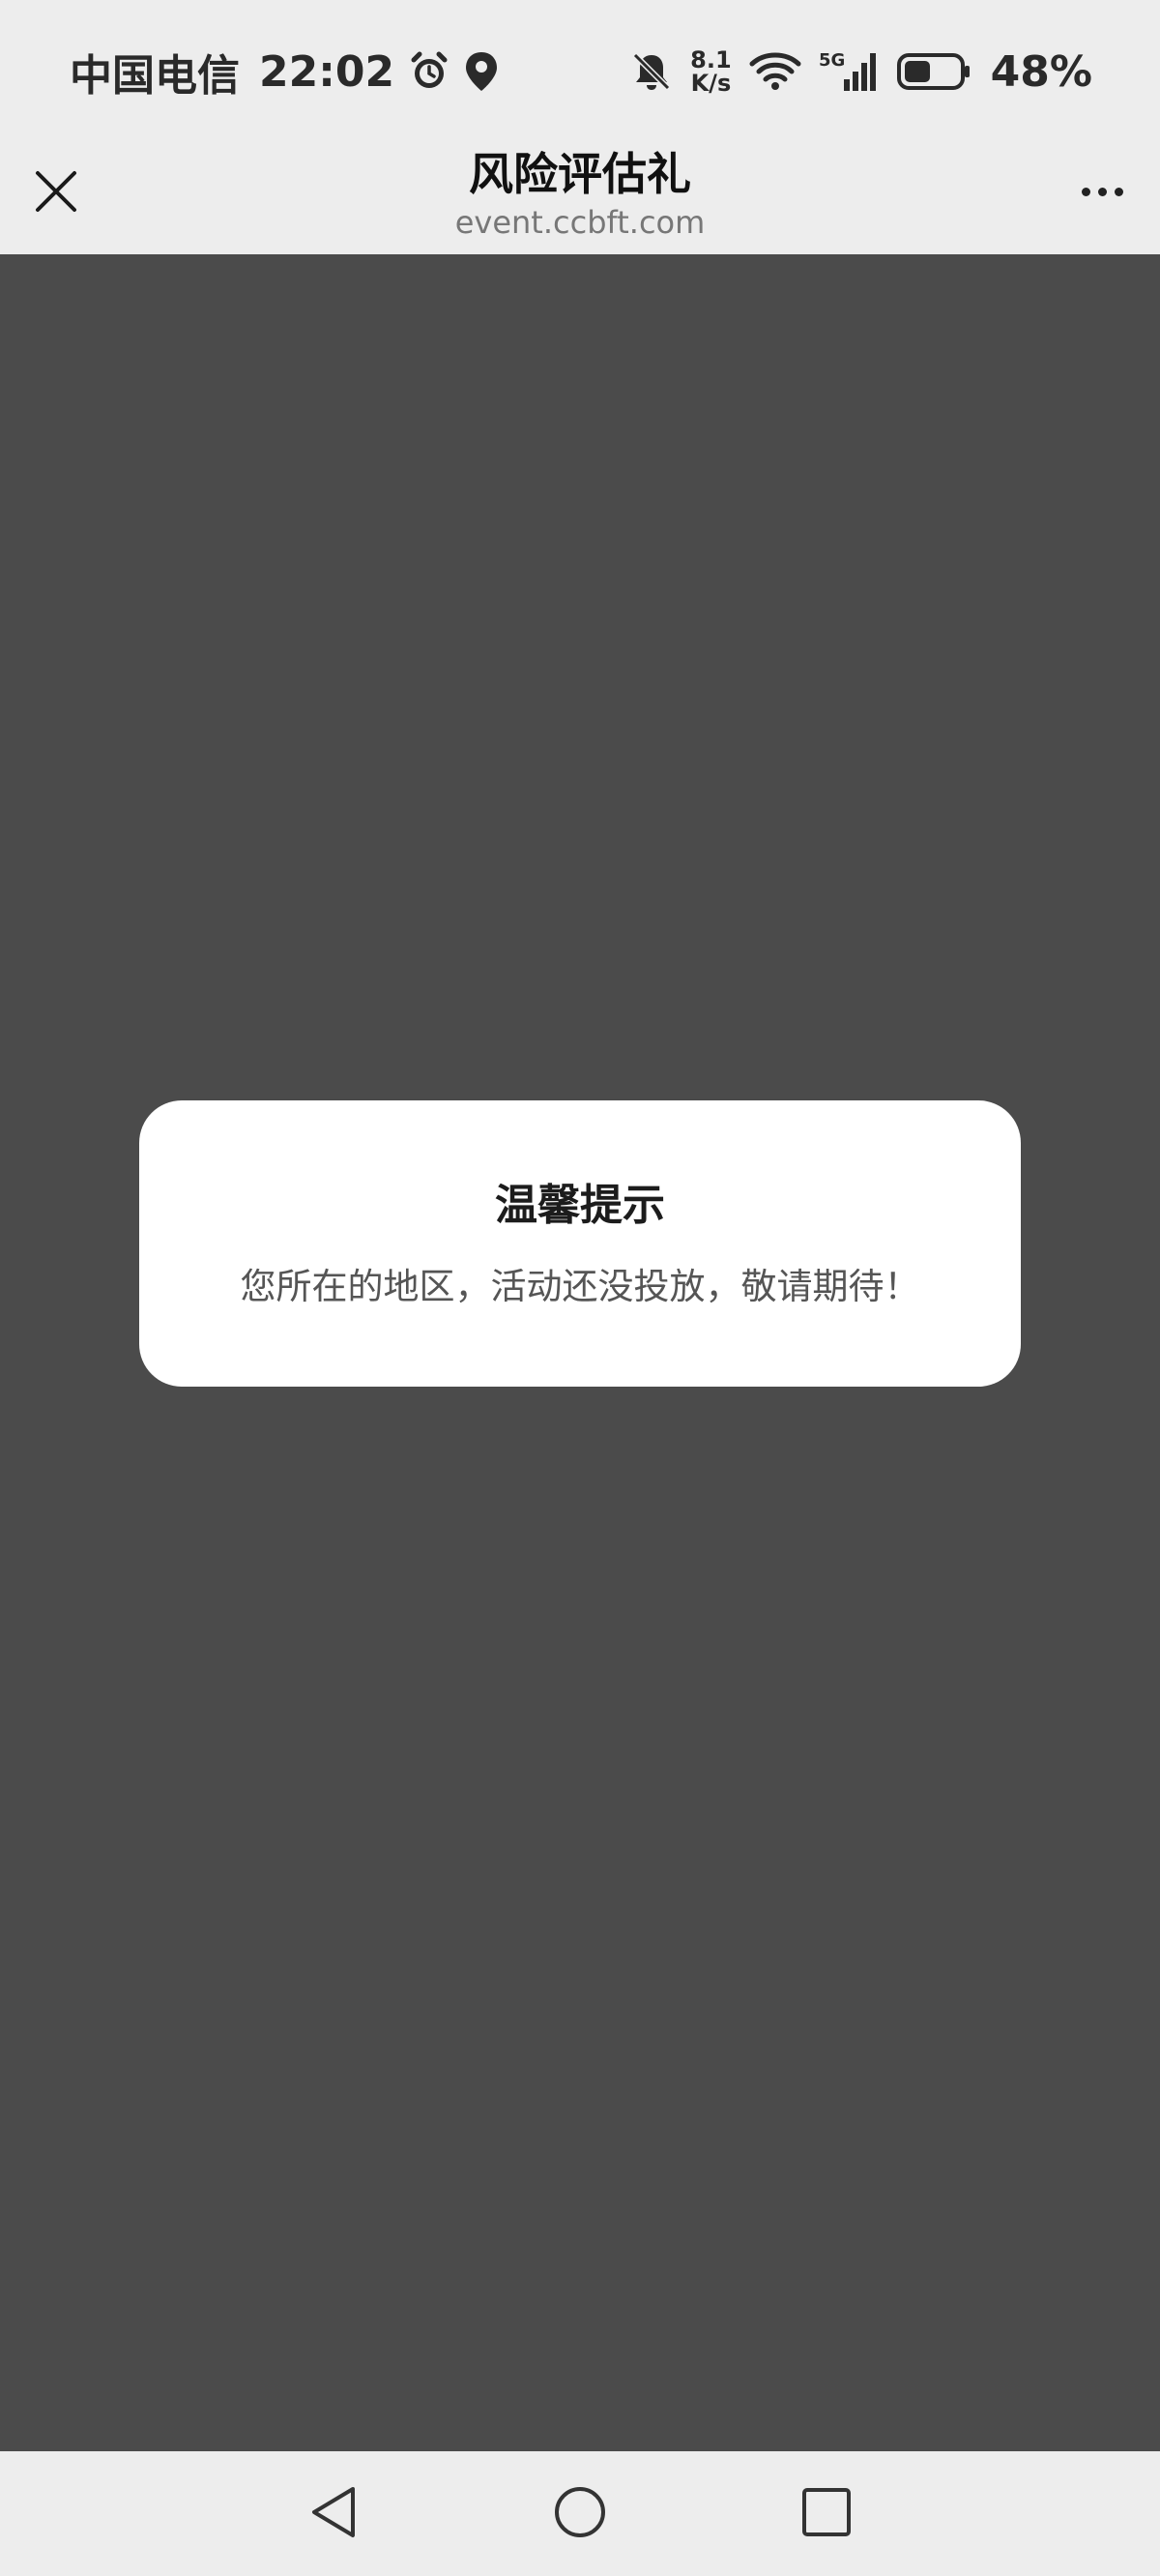 The height and width of the screenshot is (2576, 1160). Describe the element at coordinates (481, 71) in the screenshot. I see `location-icon` at that location.